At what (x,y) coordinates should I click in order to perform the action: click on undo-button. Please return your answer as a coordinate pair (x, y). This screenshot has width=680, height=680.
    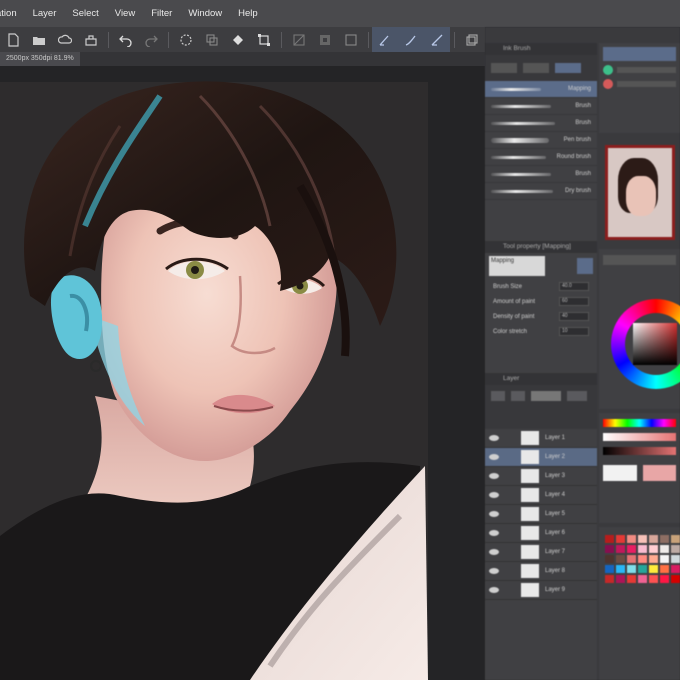
    Looking at the image, I should click on (126, 39).